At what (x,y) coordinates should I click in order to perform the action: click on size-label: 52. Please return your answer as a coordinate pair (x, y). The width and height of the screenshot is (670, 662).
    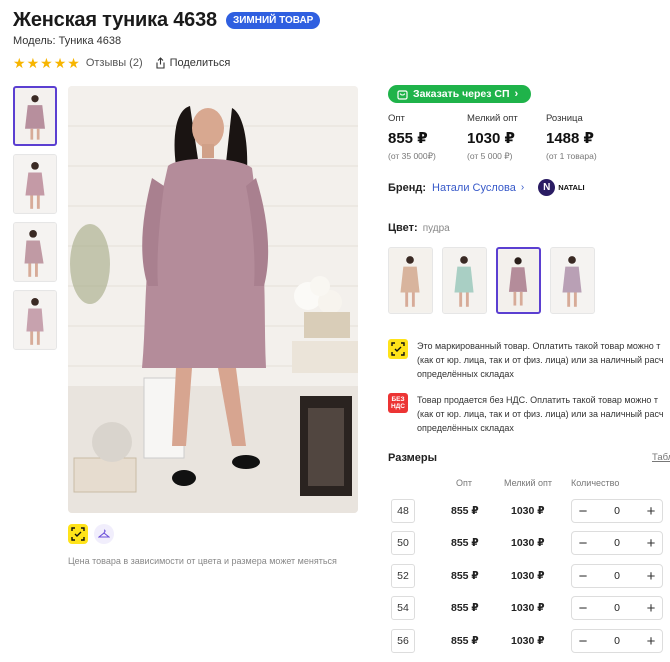
    Looking at the image, I should click on (403, 576).